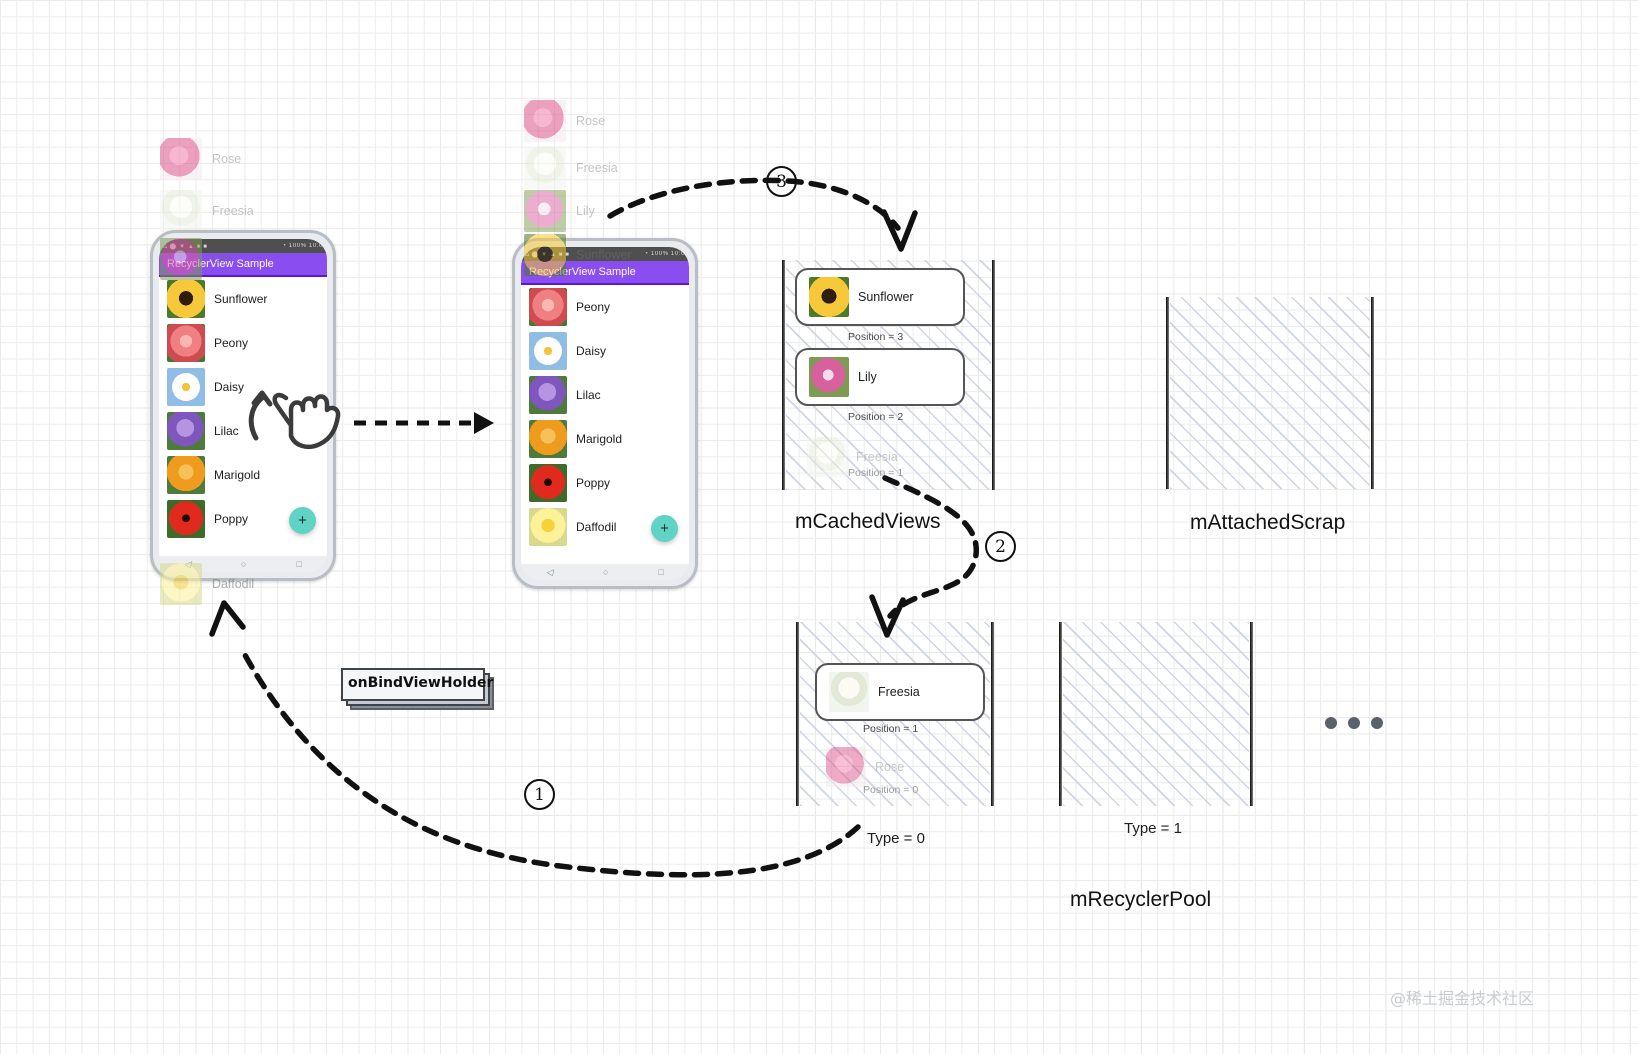 Image resolution: width=1638 pixels, height=1054 pixels. I want to click on step1-arrow-head-icon, so click(227, 618).